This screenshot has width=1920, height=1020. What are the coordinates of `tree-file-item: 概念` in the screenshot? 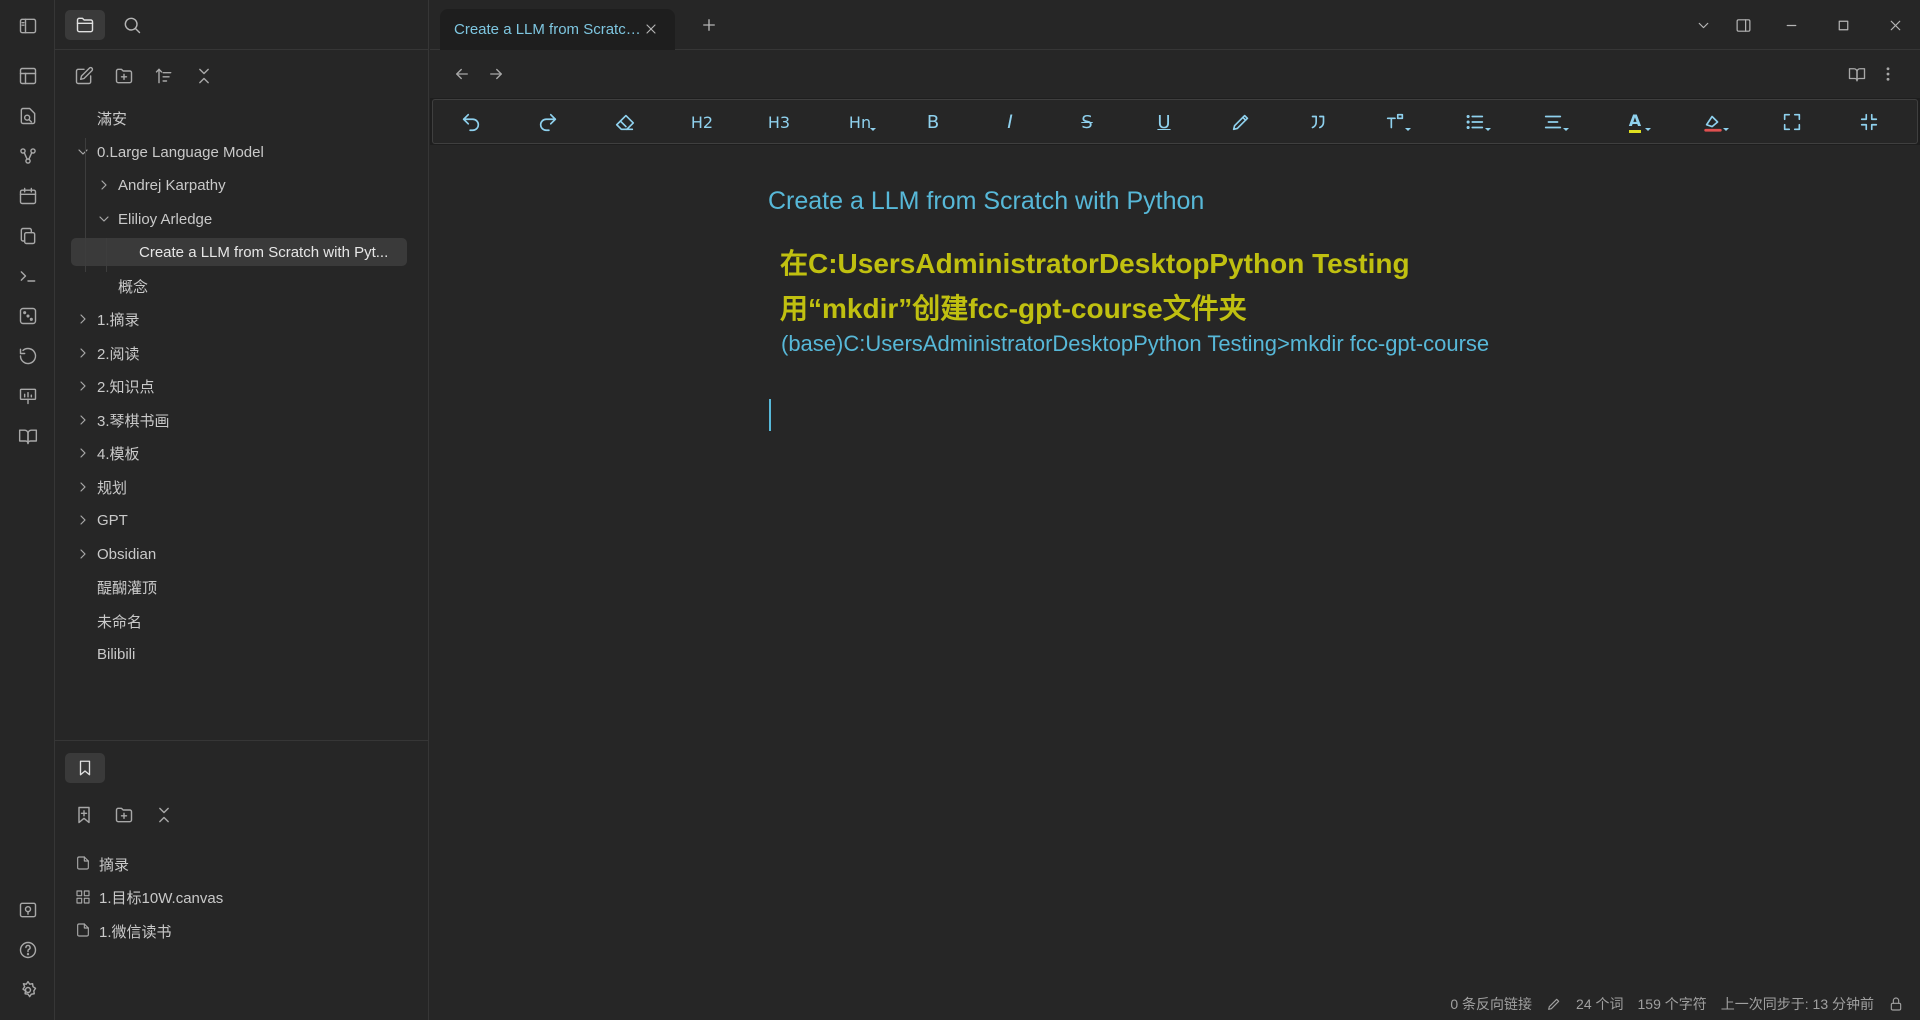 It's located at (133, 286).